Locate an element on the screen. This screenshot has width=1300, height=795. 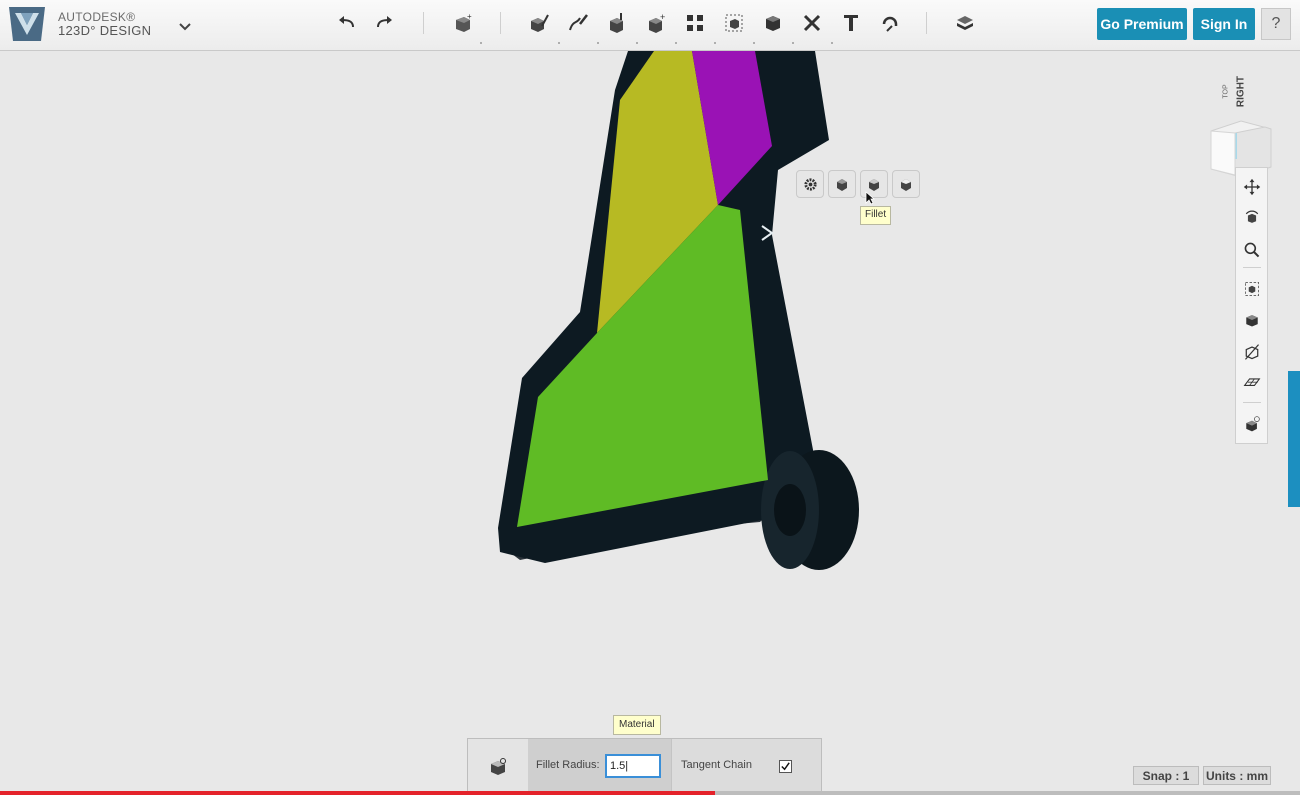
snap-setting: Snap : 1 is located at coordinates (1166, 775).